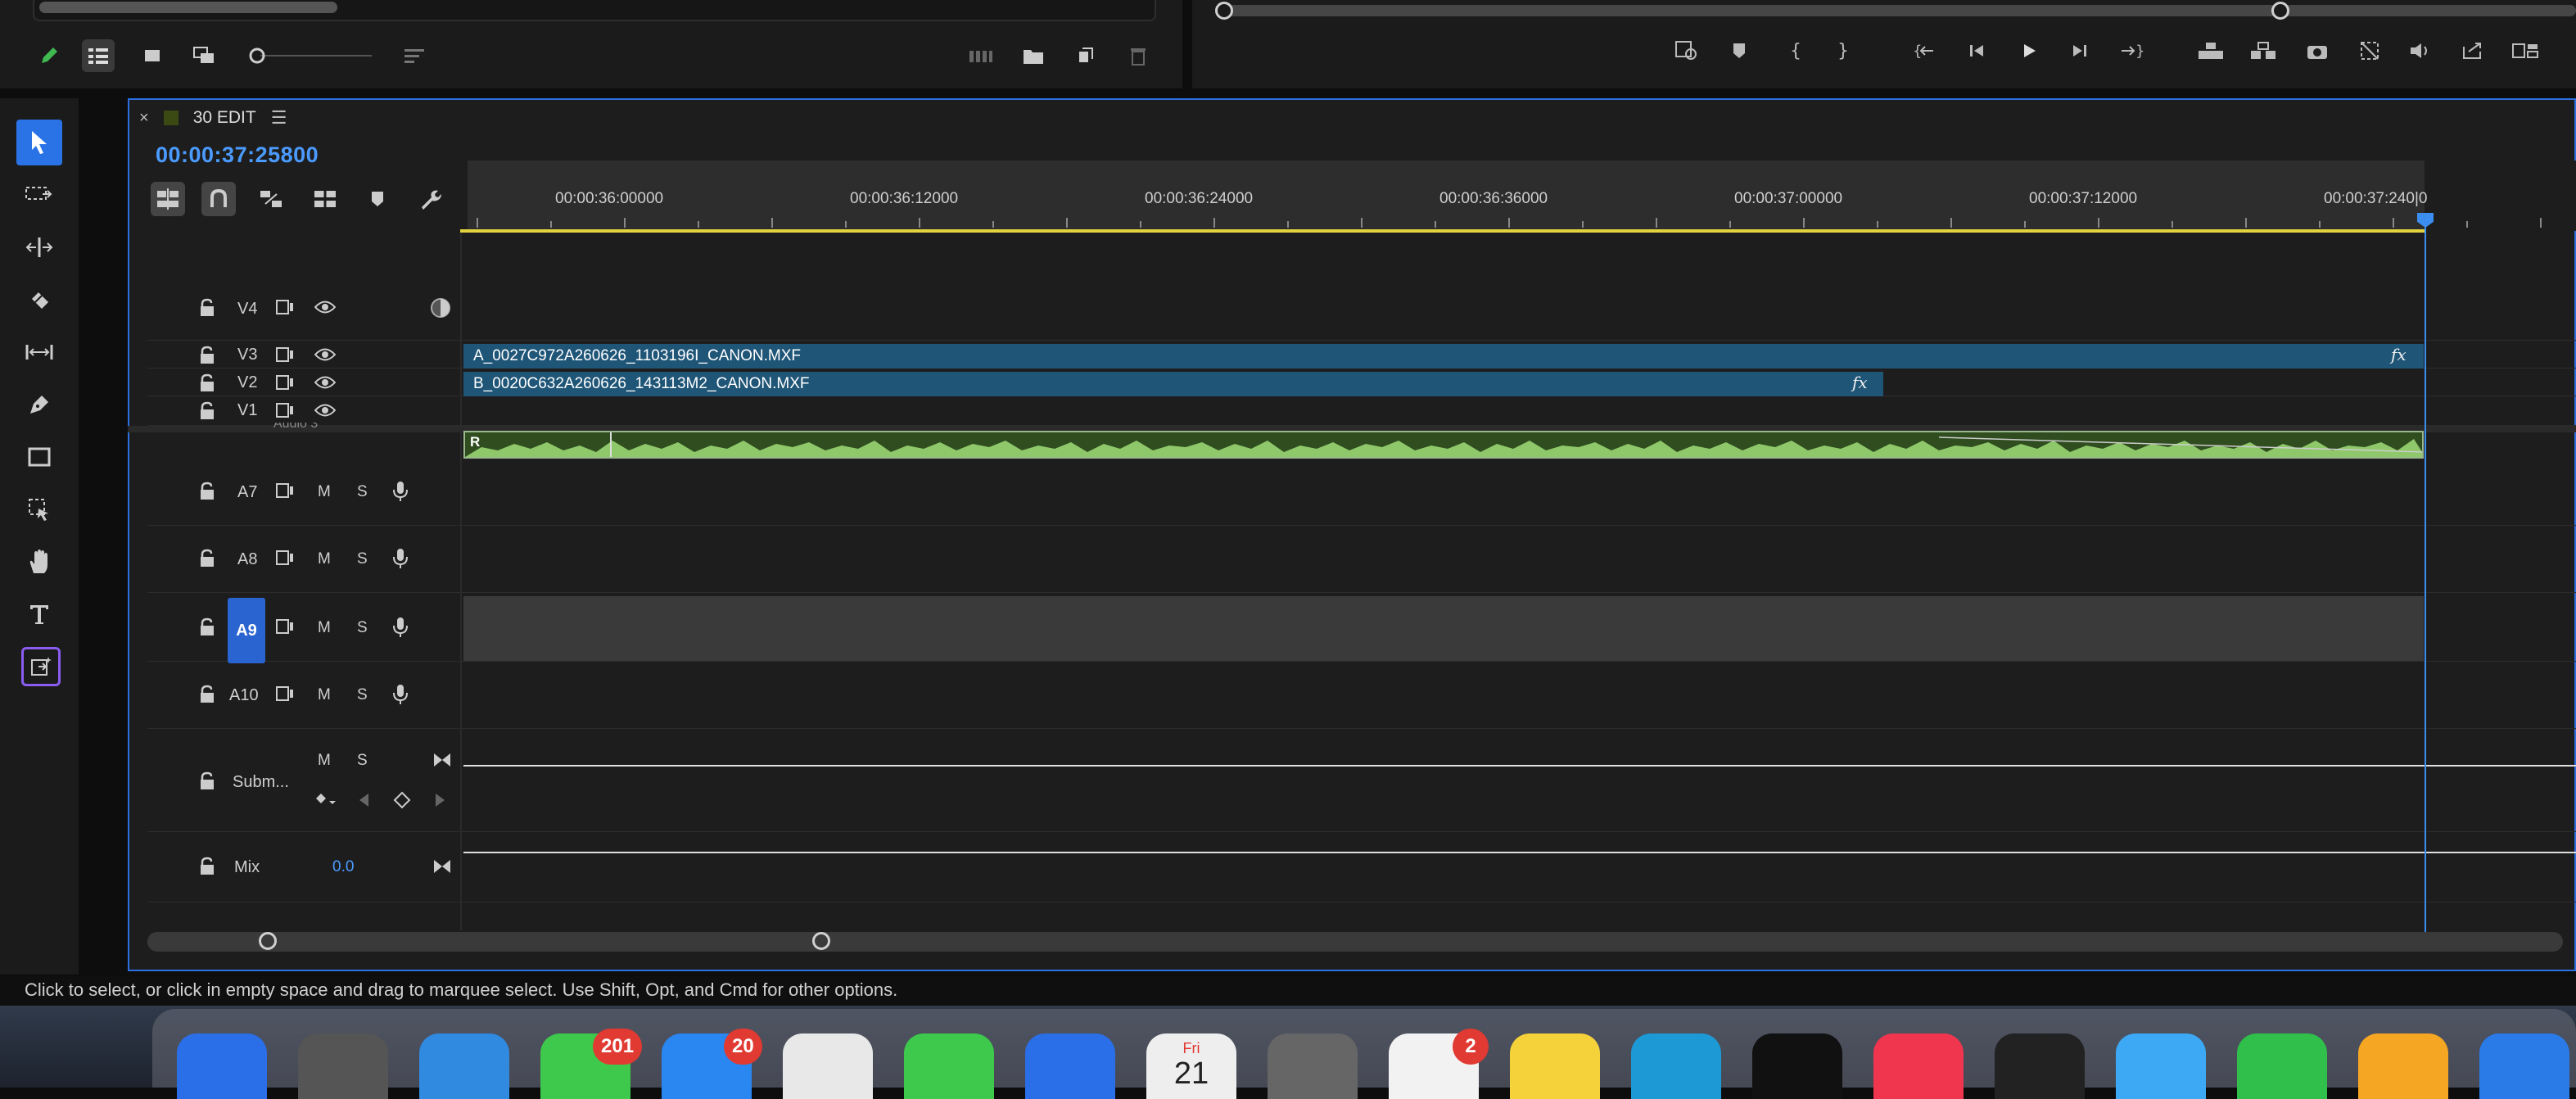 This screenshot has height=1099, width=2576. I want to click on sort-icon, so click(414, 55).